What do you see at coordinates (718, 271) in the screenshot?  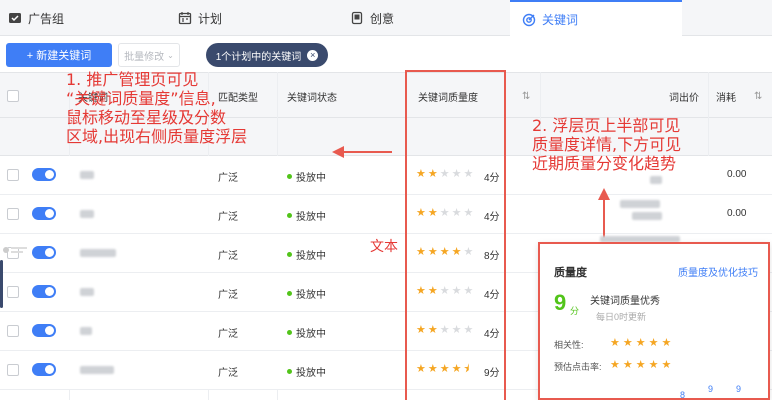 I see `quality-tips-link: 质量度及优化技巧` at bounding box center [718, 271].